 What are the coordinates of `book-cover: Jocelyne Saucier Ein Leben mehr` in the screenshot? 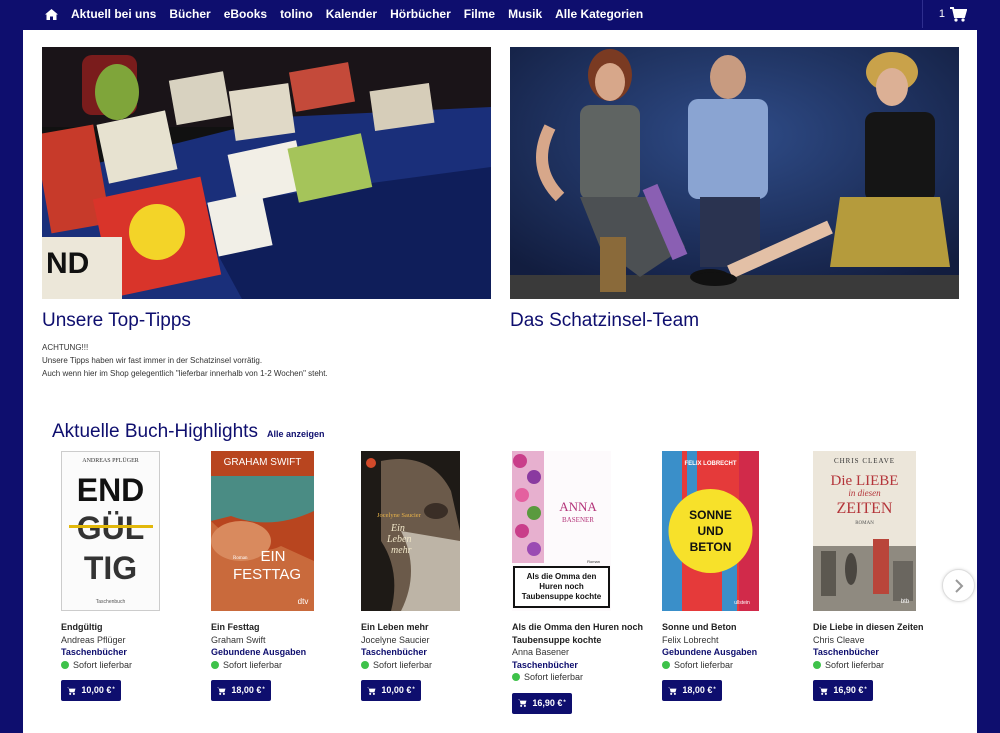 It's located at (410, 531).